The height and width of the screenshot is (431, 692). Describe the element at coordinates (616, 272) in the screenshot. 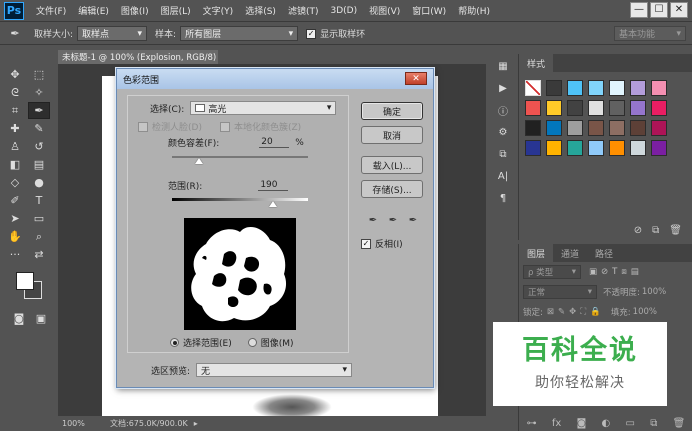

I see `layer-filter-icons: ▣⊘T⧈▤` at that location.